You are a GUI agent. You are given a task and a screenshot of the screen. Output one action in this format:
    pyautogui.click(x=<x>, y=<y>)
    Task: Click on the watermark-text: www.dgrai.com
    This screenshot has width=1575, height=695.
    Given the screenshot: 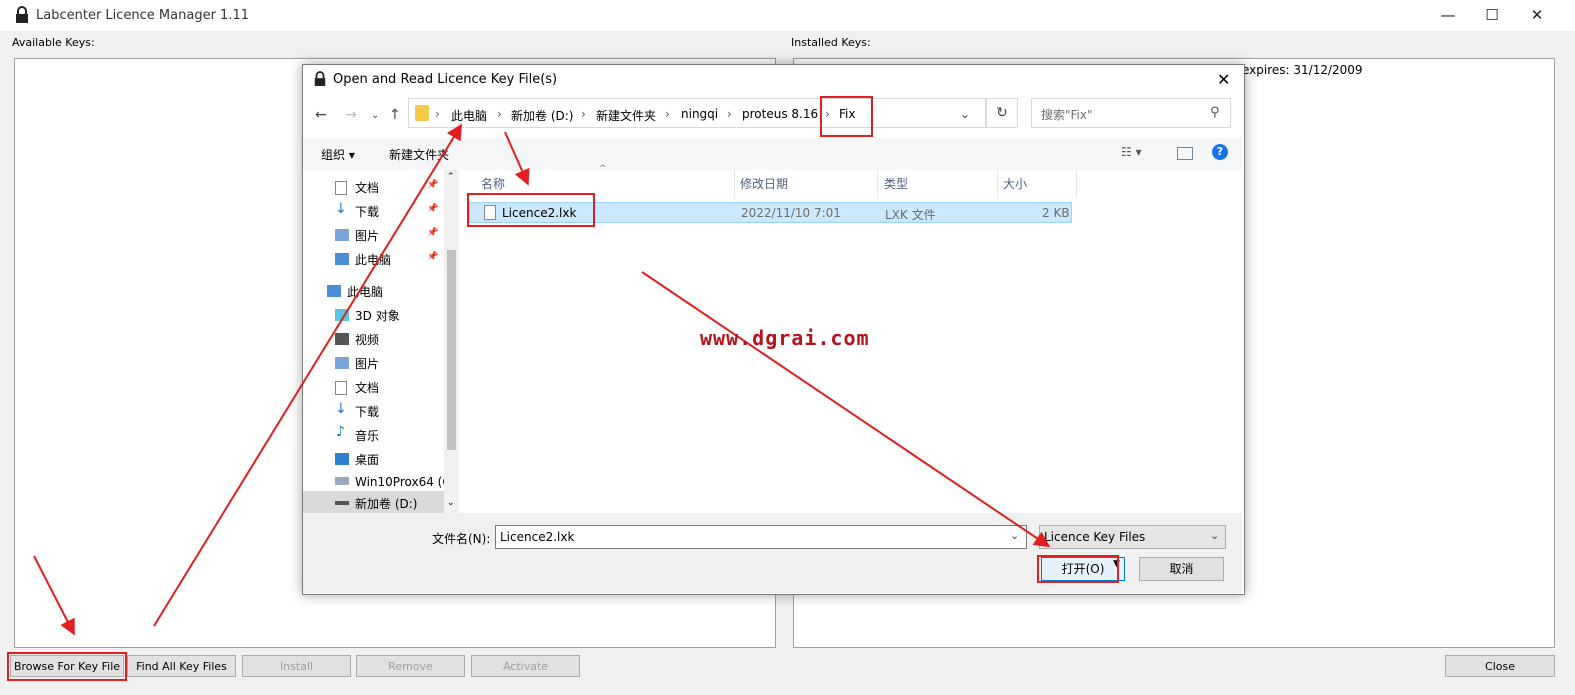 What is the action you would take?
    pyautogui.click(x=785, y=338)
    